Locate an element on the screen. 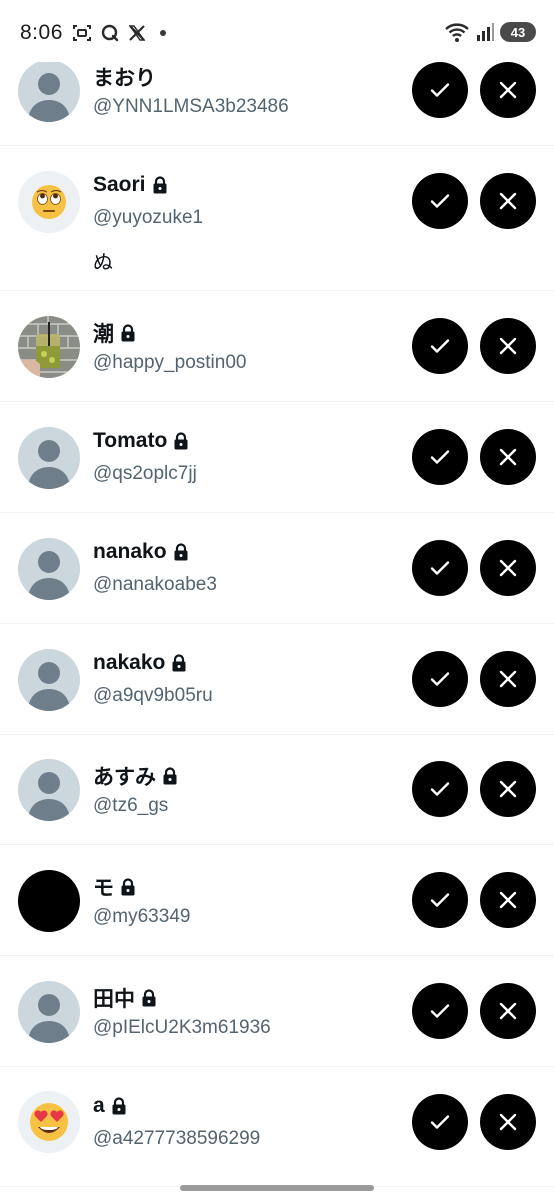 The height and width of the screenshot is (1200, 554). username-handle: @a9qv9b05ru is located at coordinates (153, 695).